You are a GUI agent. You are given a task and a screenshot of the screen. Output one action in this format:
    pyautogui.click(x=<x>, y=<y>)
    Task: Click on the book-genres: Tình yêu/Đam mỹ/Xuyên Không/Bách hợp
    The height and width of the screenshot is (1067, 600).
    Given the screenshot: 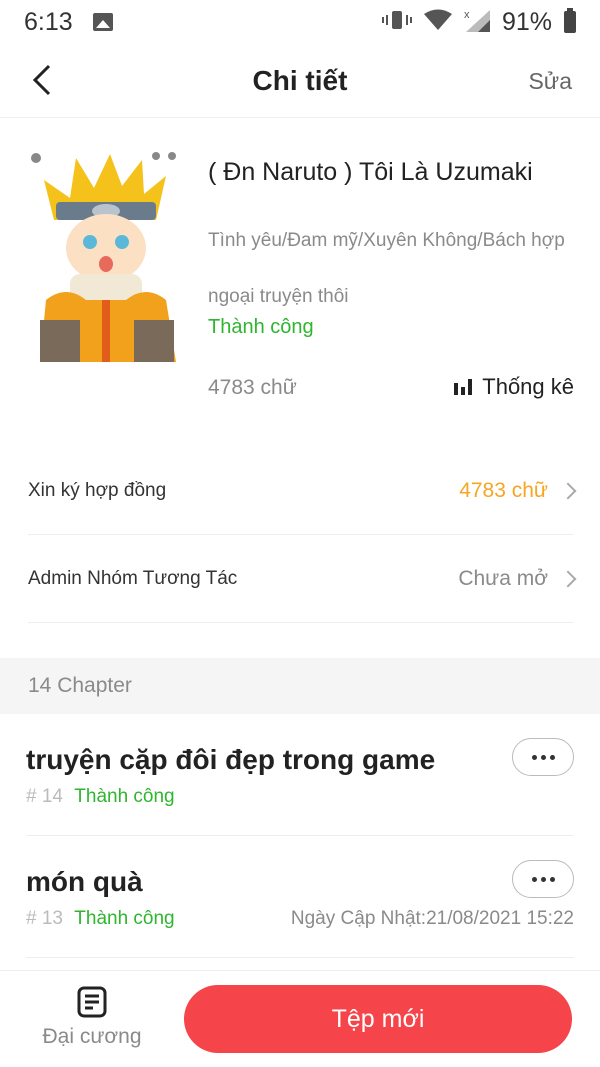 What is the action you would take?
    pyautogui.click(x=386, y=240)
    